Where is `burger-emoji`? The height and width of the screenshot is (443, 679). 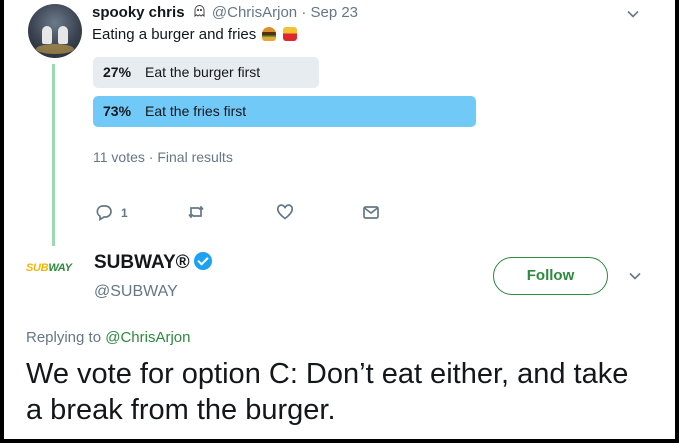 burger-emoji is located at coordinates (269, 34).